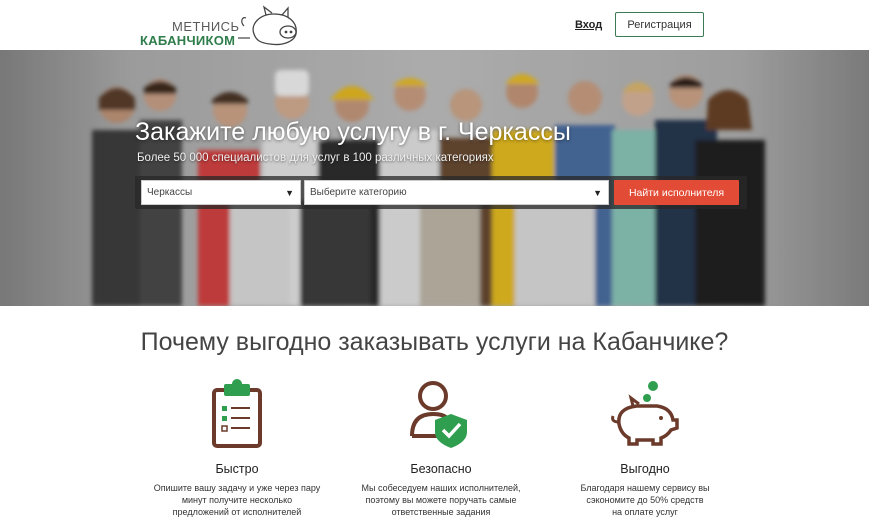  Describe the element at coordinates (659, 24) in the screenshot. I see `register-button: Регистрация` at that location.